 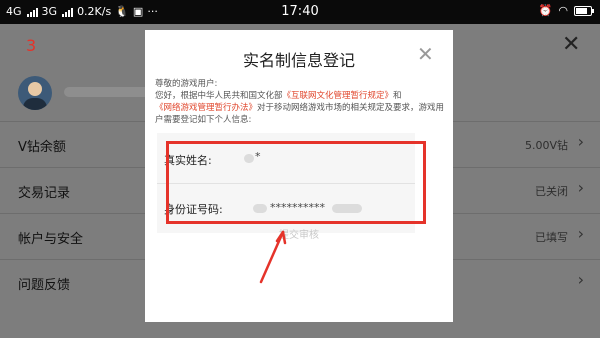 I want to click on notice-prefix: 尊敬的游戏用户: 您好，根据中华人民共和国文化部, so click(x=219, y=90).